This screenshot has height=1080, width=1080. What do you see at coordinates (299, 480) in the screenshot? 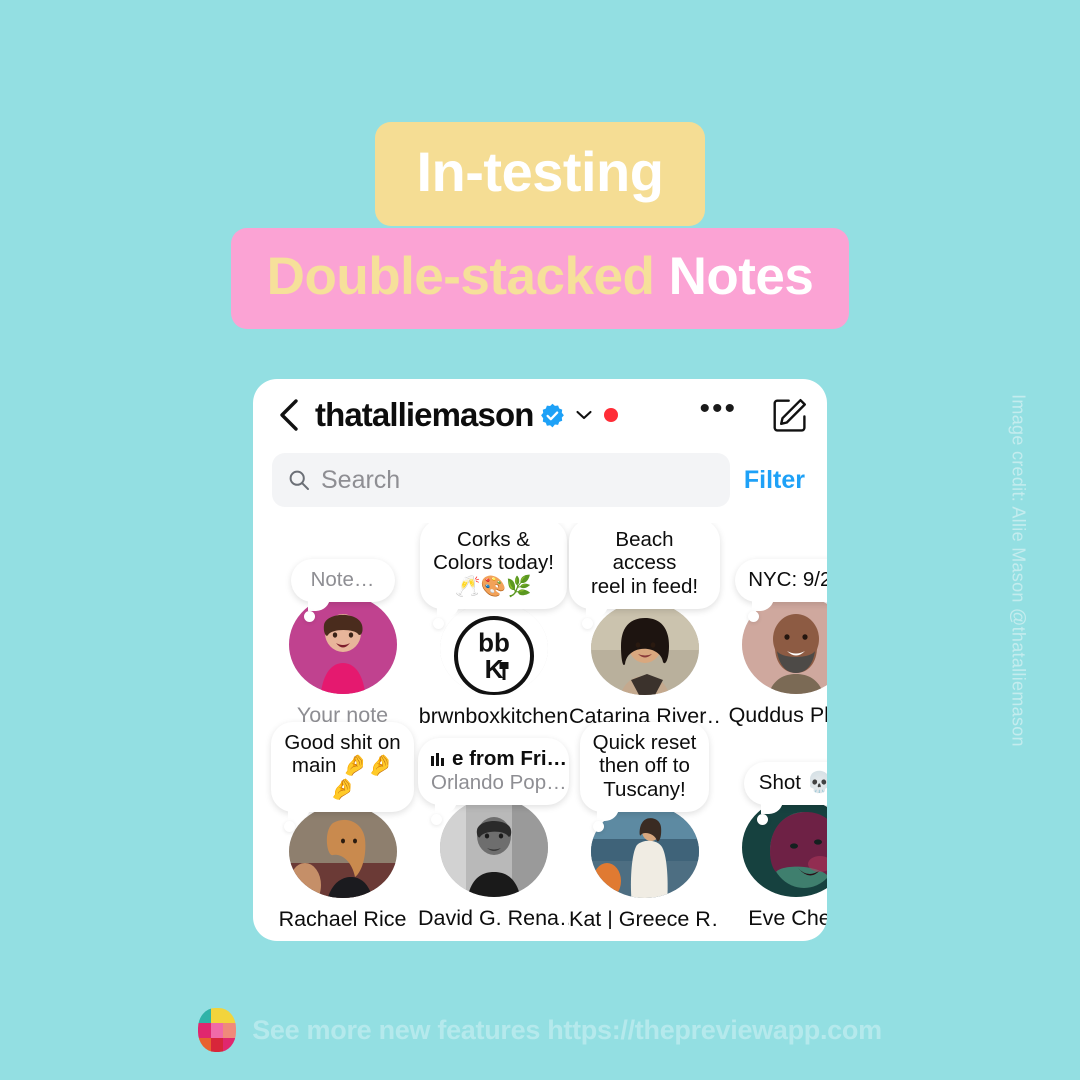
I see `search-icon` at bounding box center [299, 480].